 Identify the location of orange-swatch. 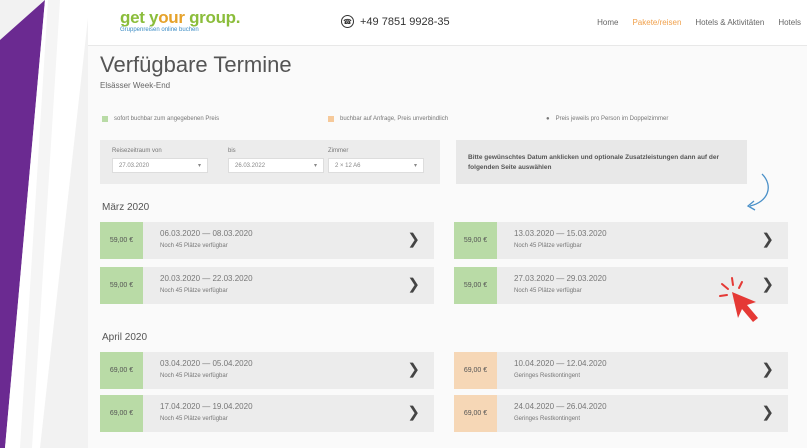
(331, 119).